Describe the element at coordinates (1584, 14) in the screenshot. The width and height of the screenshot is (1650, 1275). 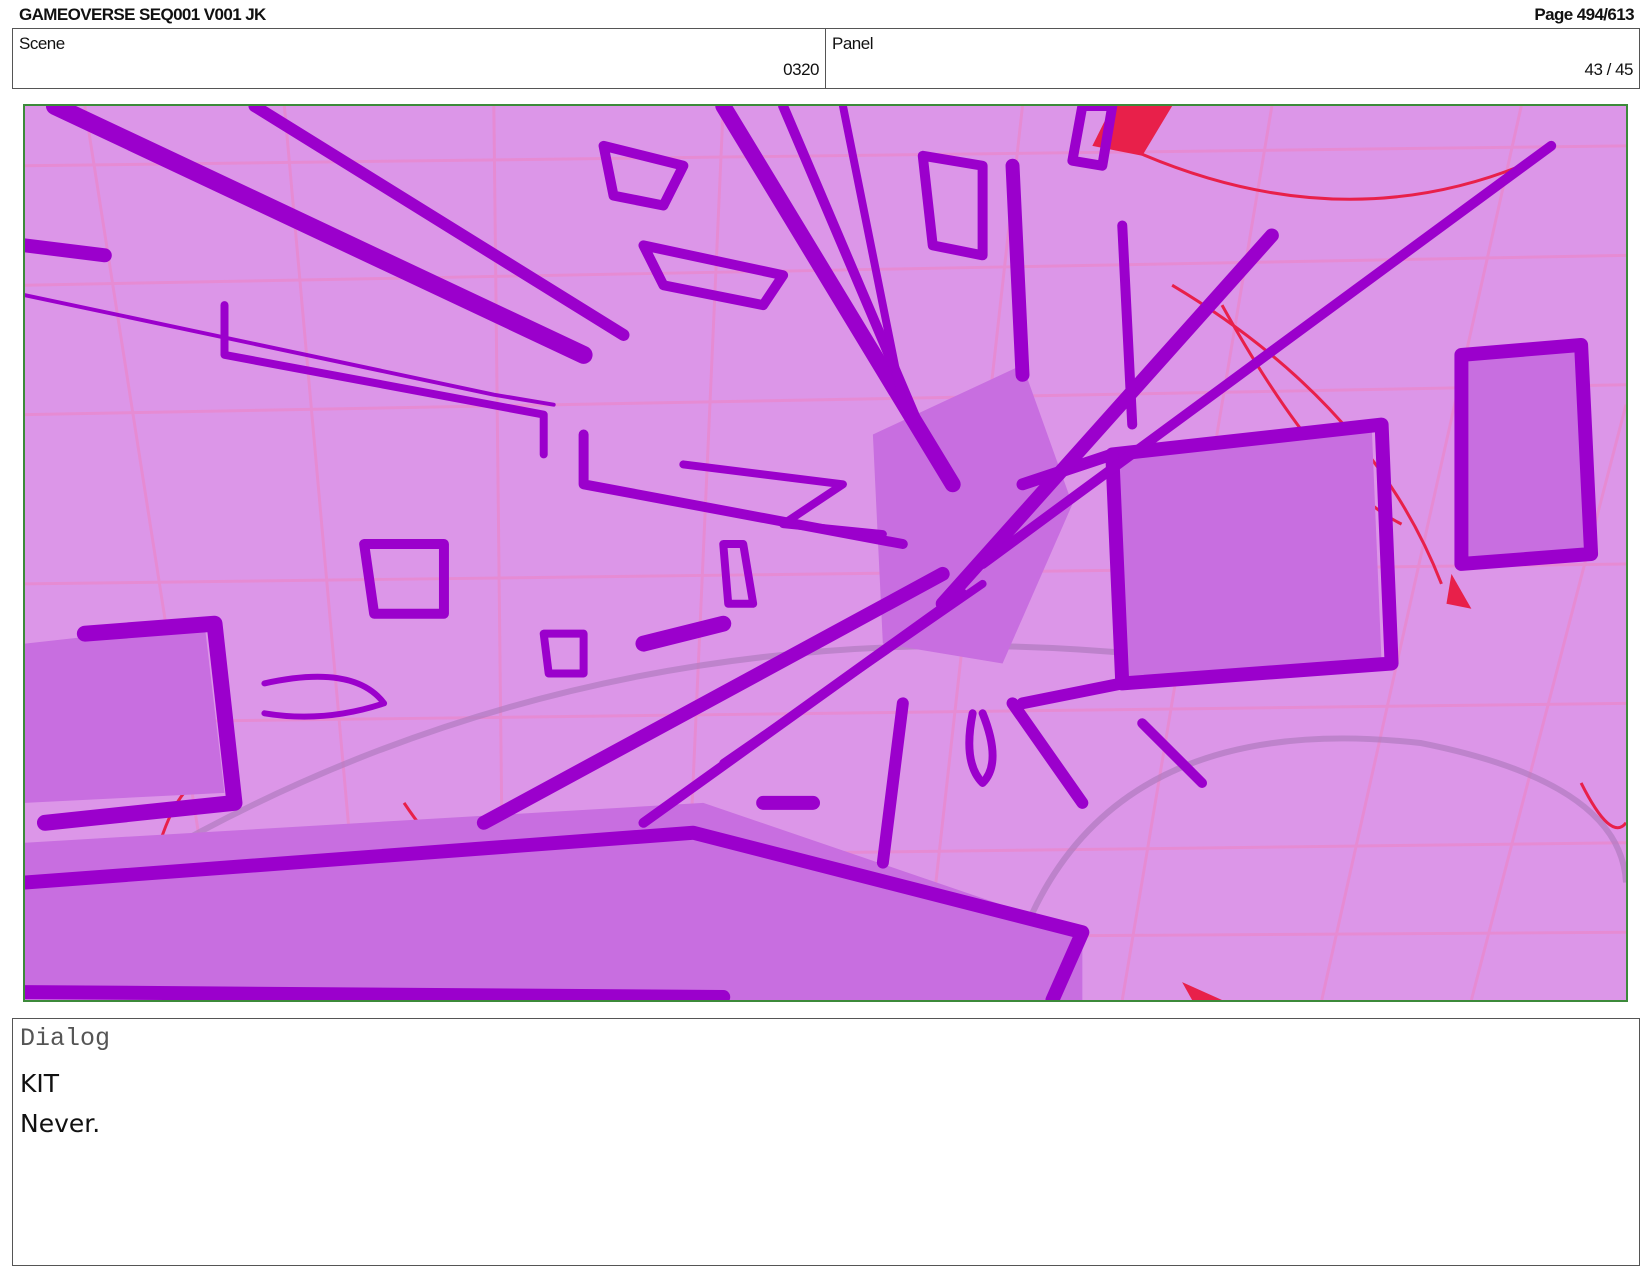
I see `page-number: Page 494/613` at that location.